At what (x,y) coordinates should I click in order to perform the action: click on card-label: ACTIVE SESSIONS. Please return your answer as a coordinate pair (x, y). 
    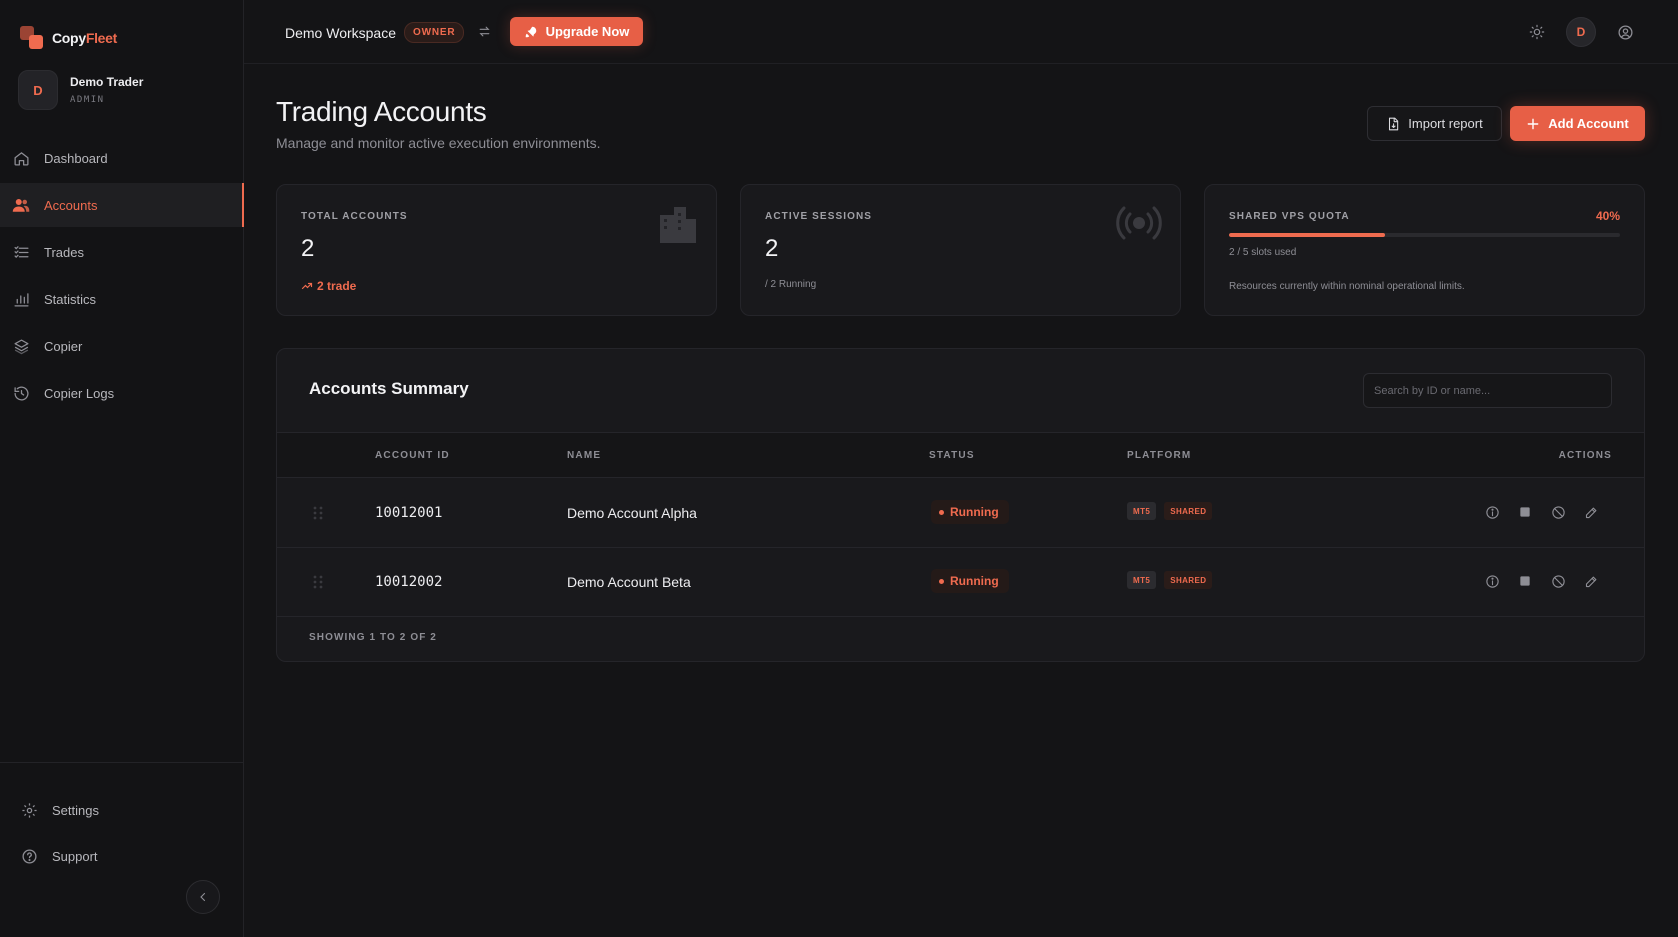
    Looking at the image, I should click on (819, 216).